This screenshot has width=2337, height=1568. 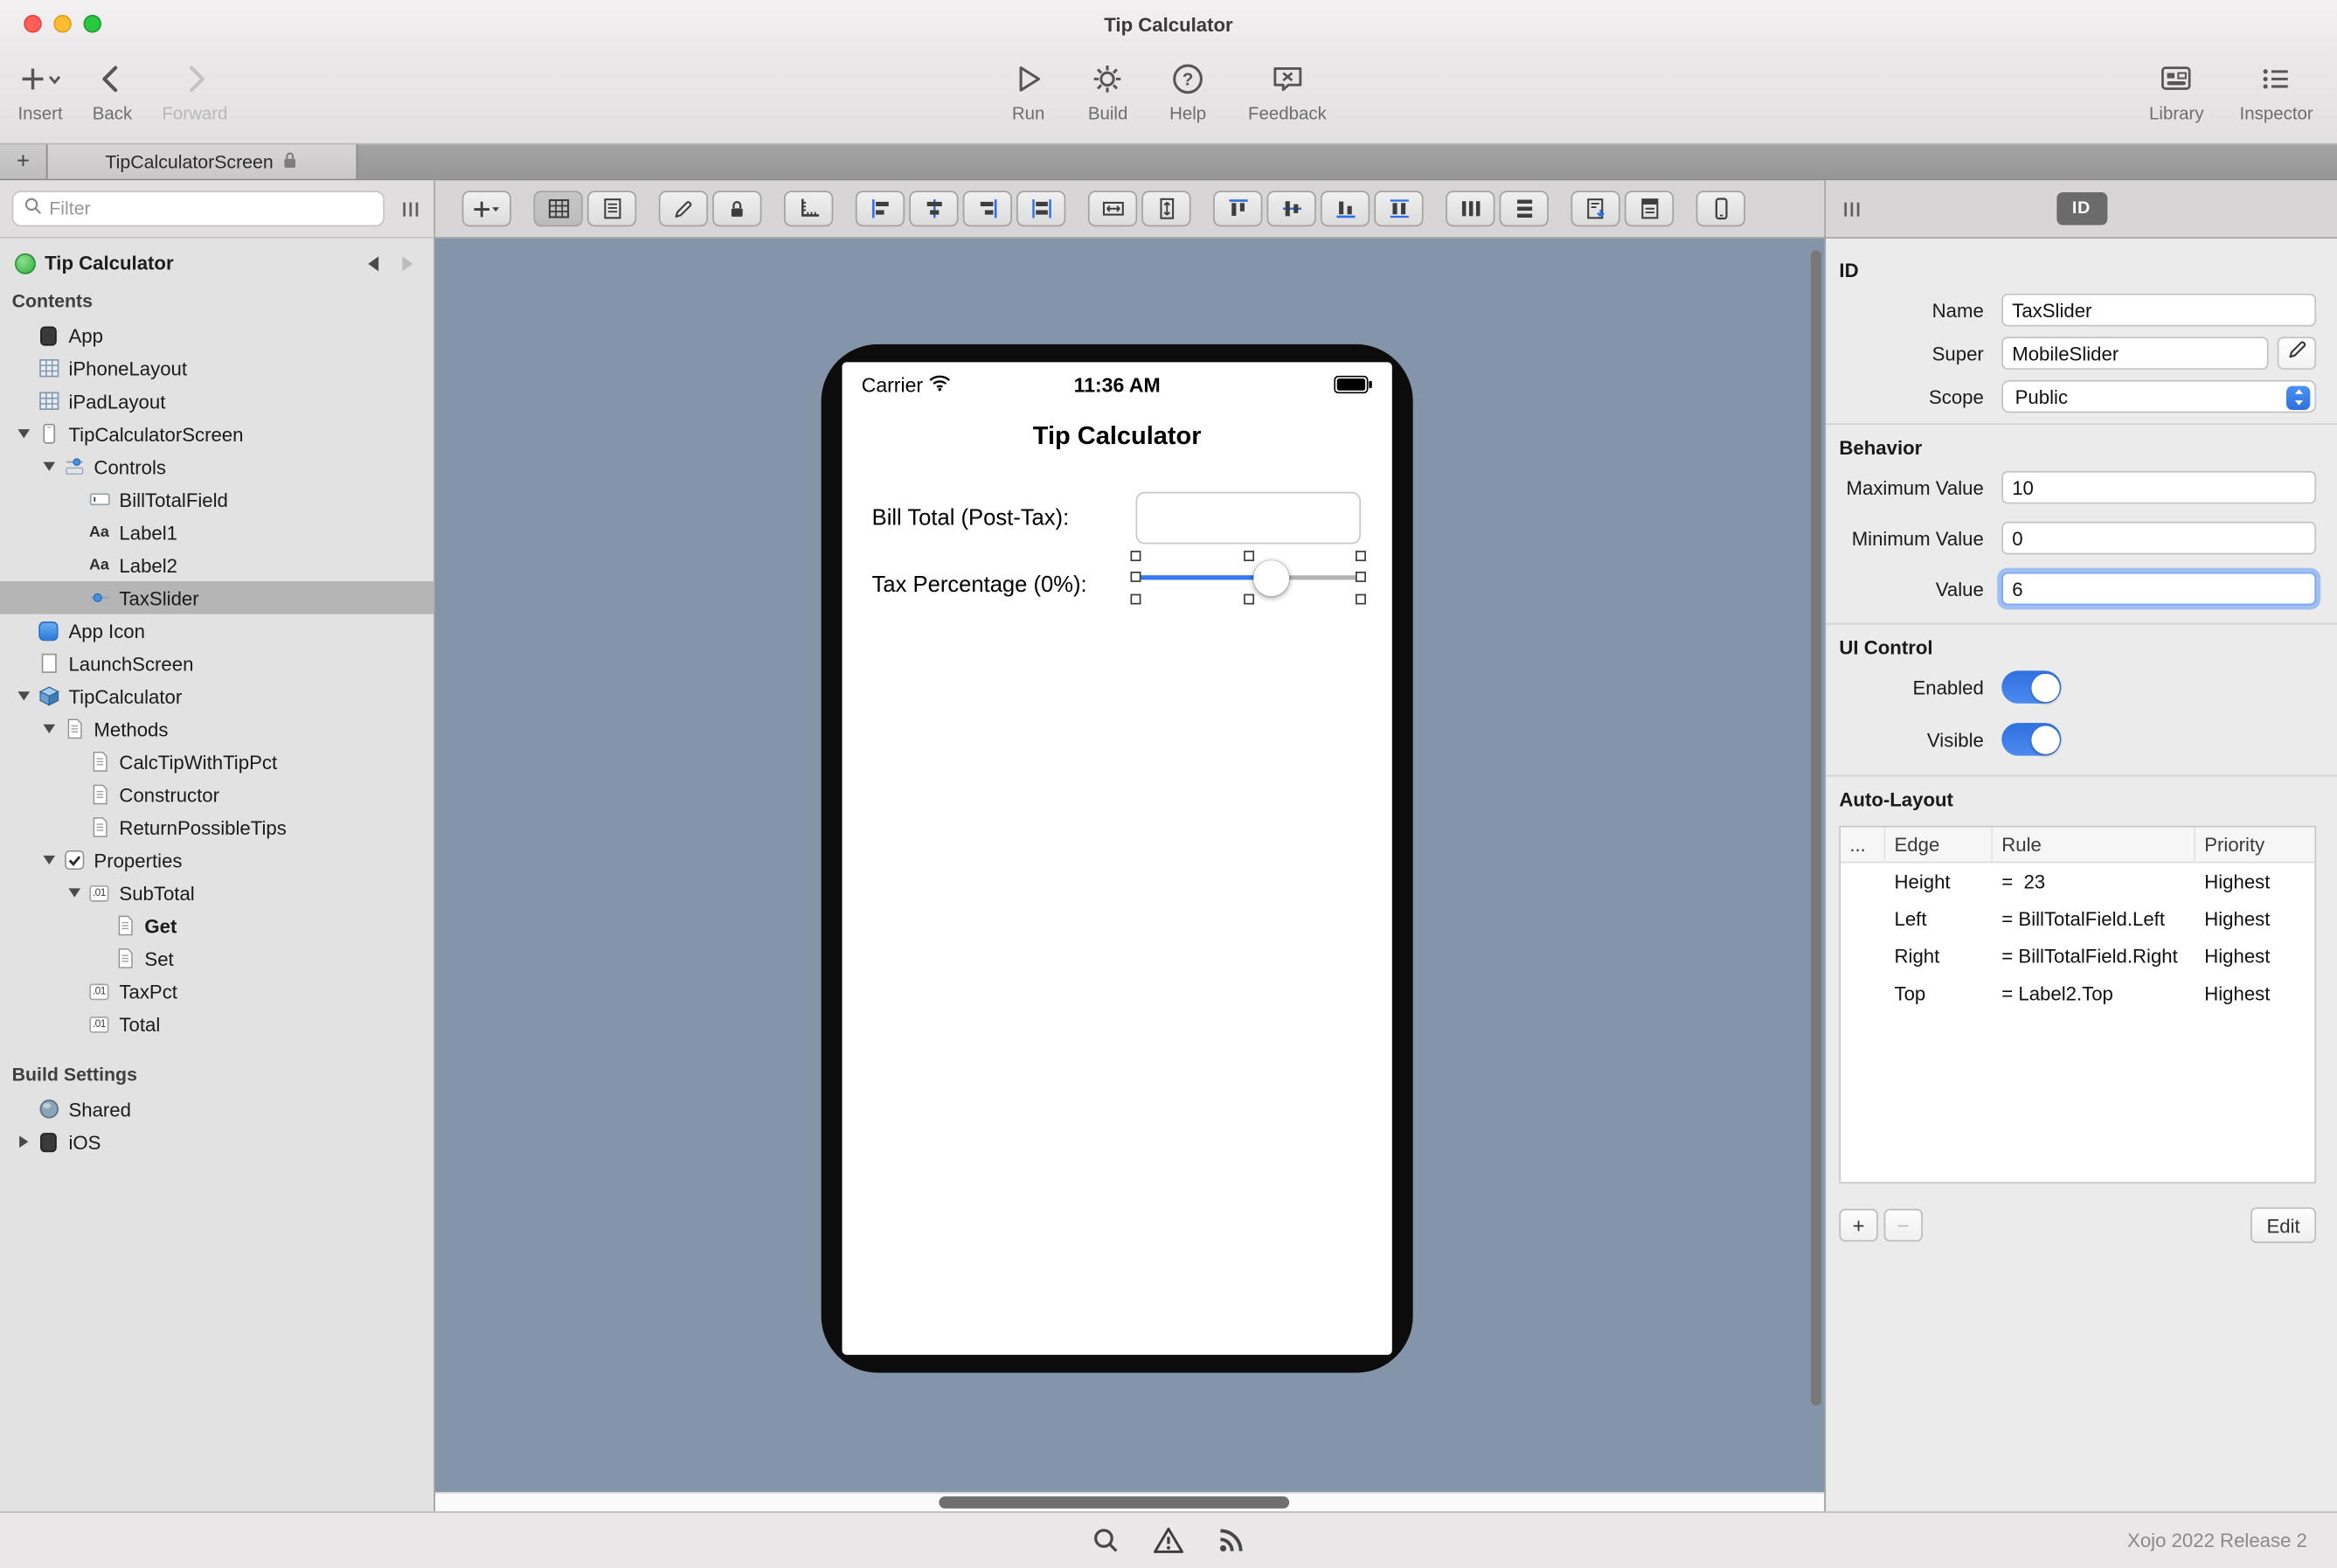 What do you see at coordinates (737, 209) in the screenshot?
I see `lock-button` at bounding box center [737, 209].